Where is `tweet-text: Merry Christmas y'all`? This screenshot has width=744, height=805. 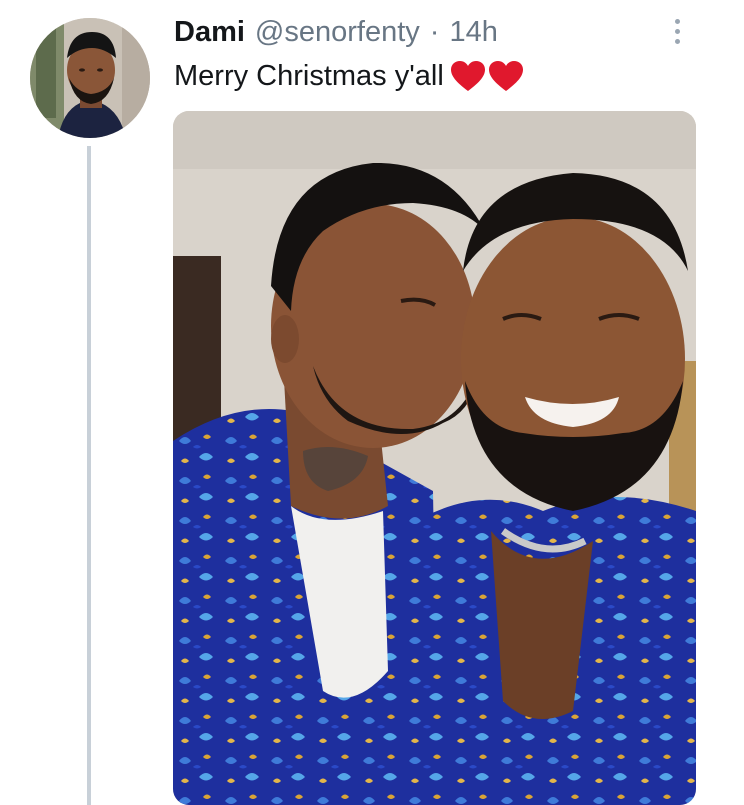
tweet-text: Merry Christmas y'all is located at coordinates (349, 76).